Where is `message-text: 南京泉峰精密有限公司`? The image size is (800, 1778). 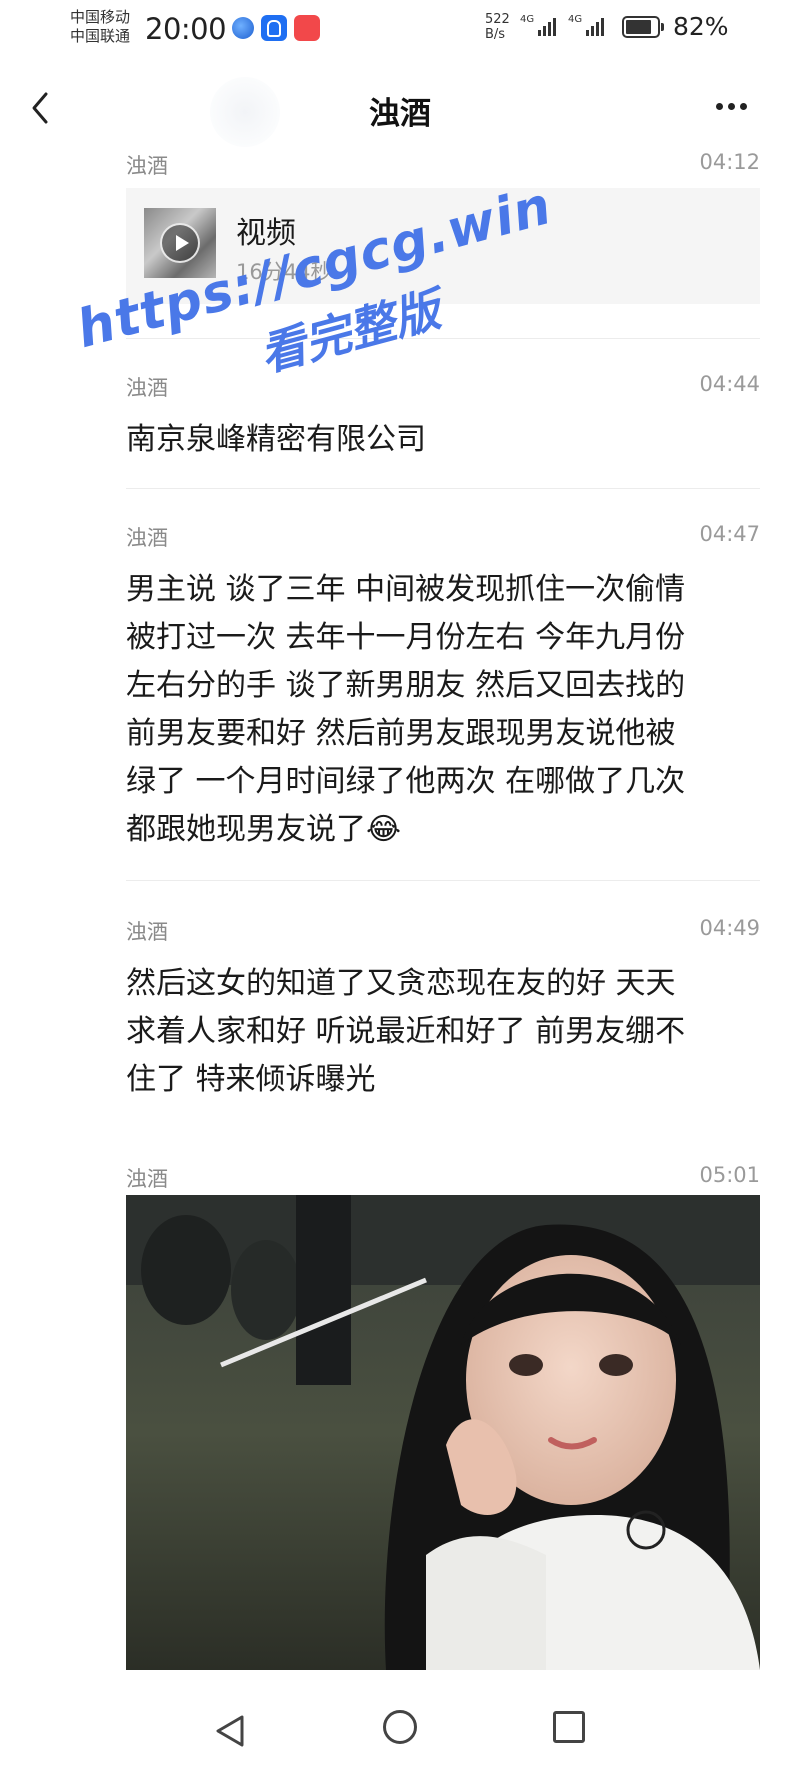
message-text: 南京泉峰精密有限公司 is located at coordinates (276, 439).